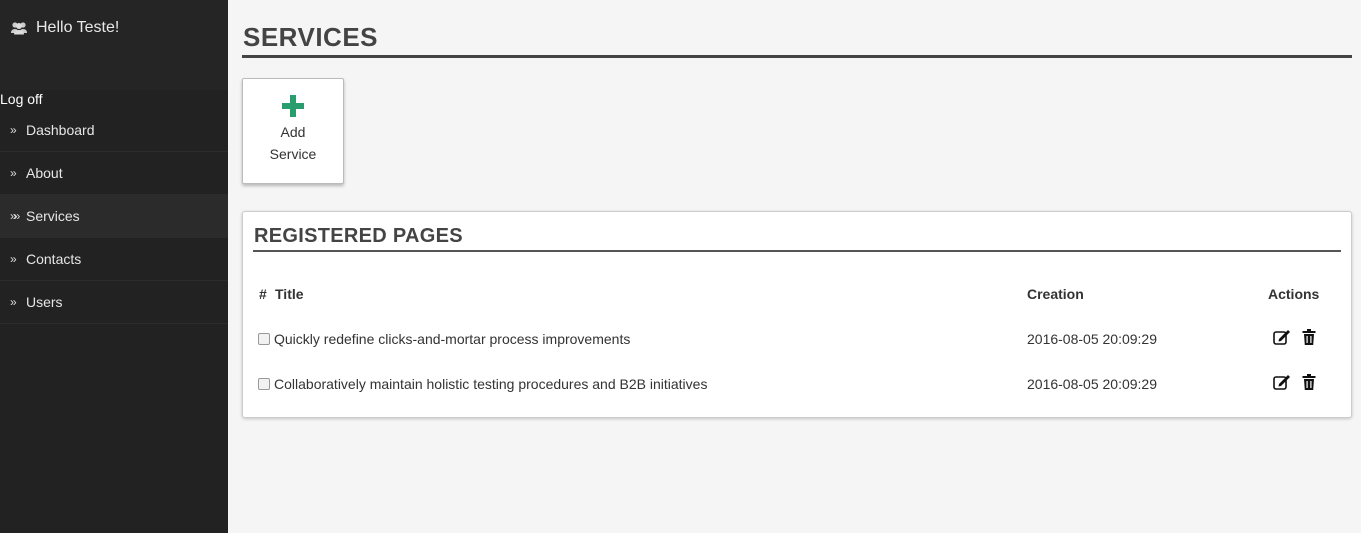 The image size is (1361, 533). What do you see at coordinates (44, 302) in the screenshot?
I see `sidebar-item-label: Users` at bounding box center [44, 302].